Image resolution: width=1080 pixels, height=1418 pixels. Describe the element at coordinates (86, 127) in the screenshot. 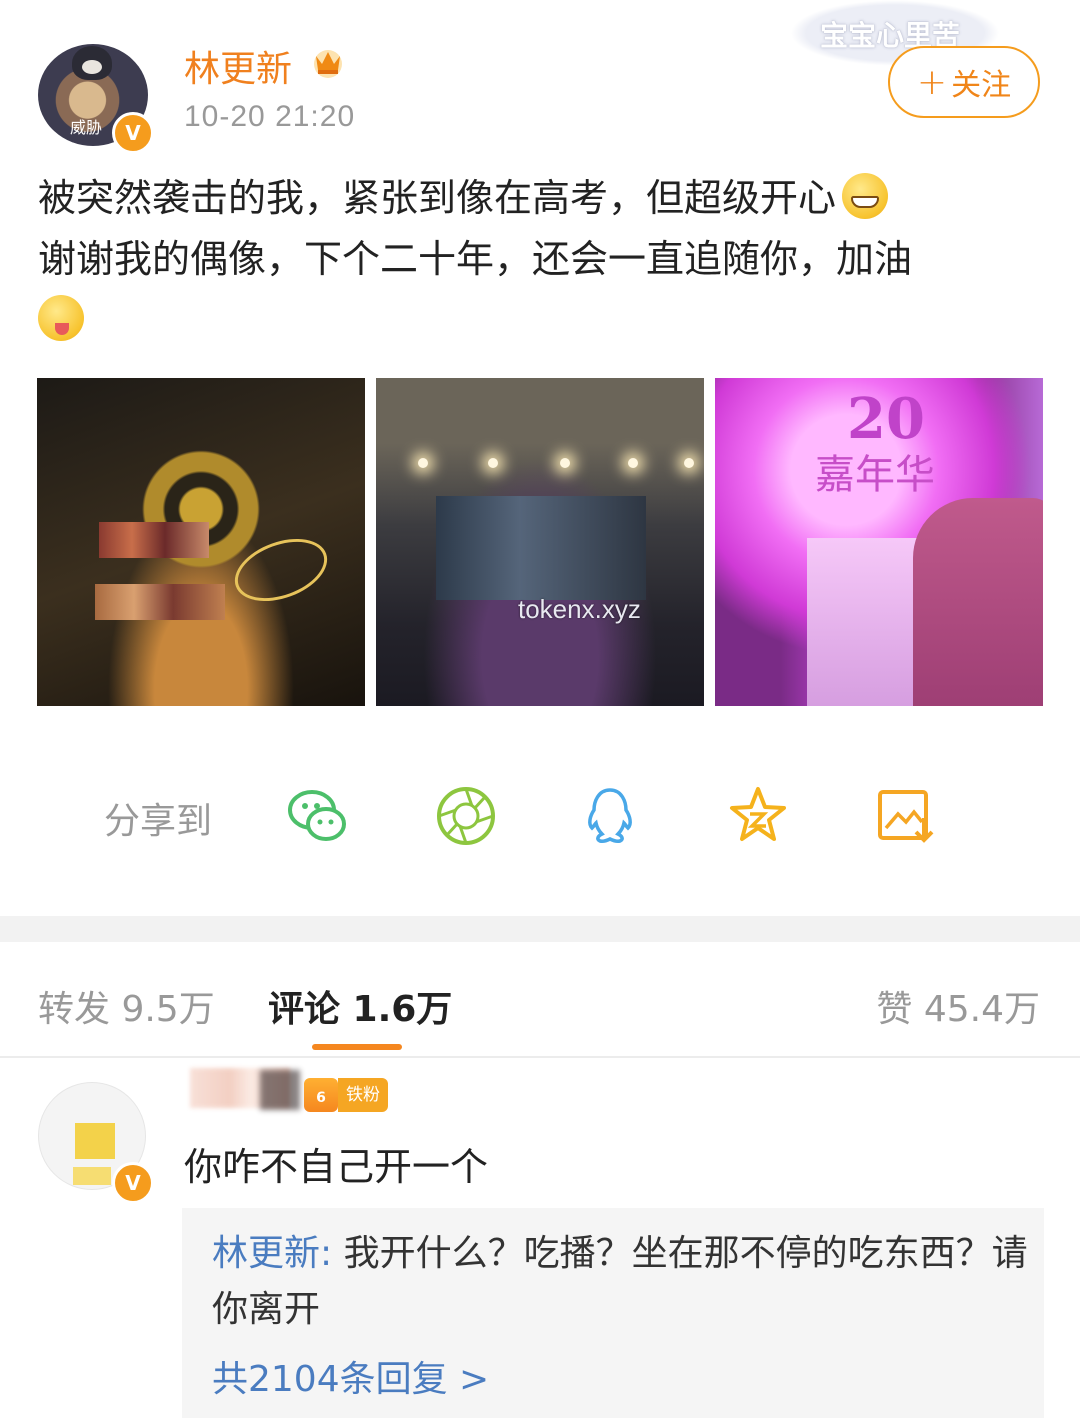

I see `avatar-caption: 威胁` at that location.